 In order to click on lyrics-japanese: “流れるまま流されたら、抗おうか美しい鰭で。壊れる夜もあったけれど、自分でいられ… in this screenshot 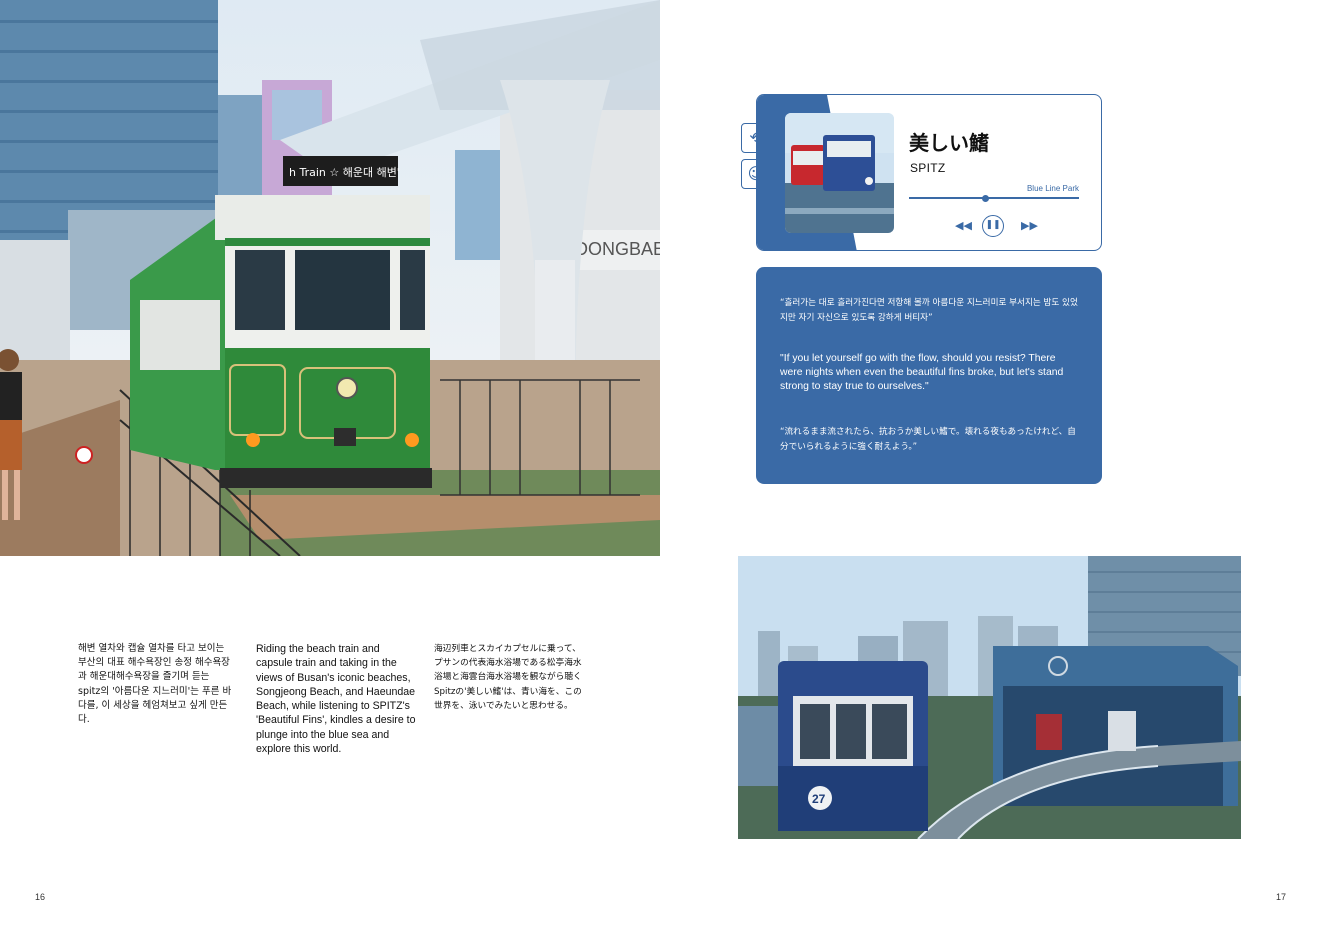, I will do `click(928, 439)`.